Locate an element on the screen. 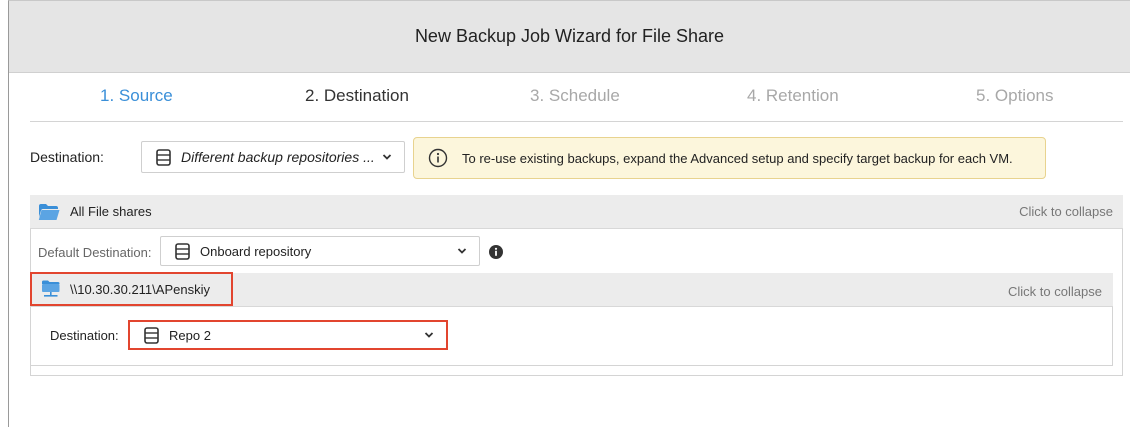  share-path: \\10.30.30.211\APenskiy is located at coordinates (140, 289).